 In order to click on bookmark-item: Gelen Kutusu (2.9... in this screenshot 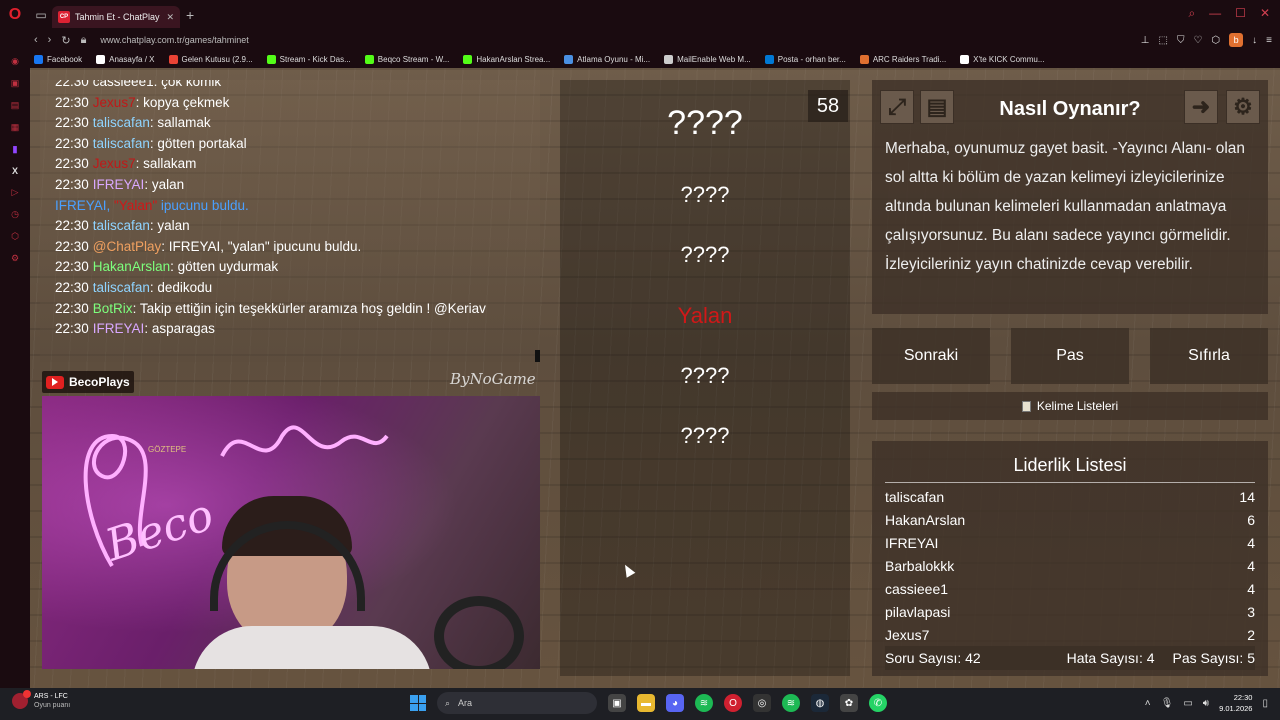, I will do `click(210, 59)`.